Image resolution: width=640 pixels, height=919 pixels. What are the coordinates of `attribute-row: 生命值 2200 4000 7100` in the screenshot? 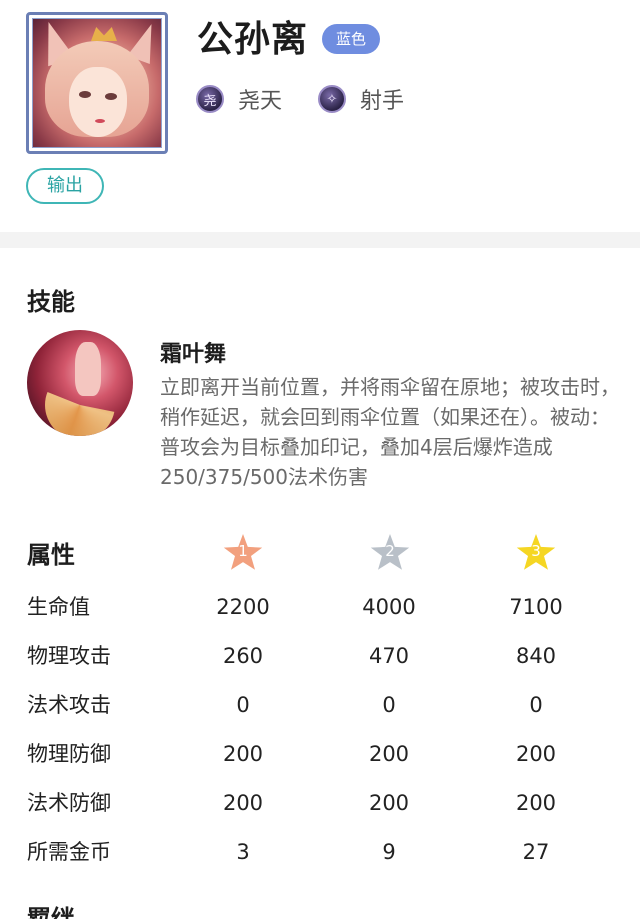 It's located at (320, 607).